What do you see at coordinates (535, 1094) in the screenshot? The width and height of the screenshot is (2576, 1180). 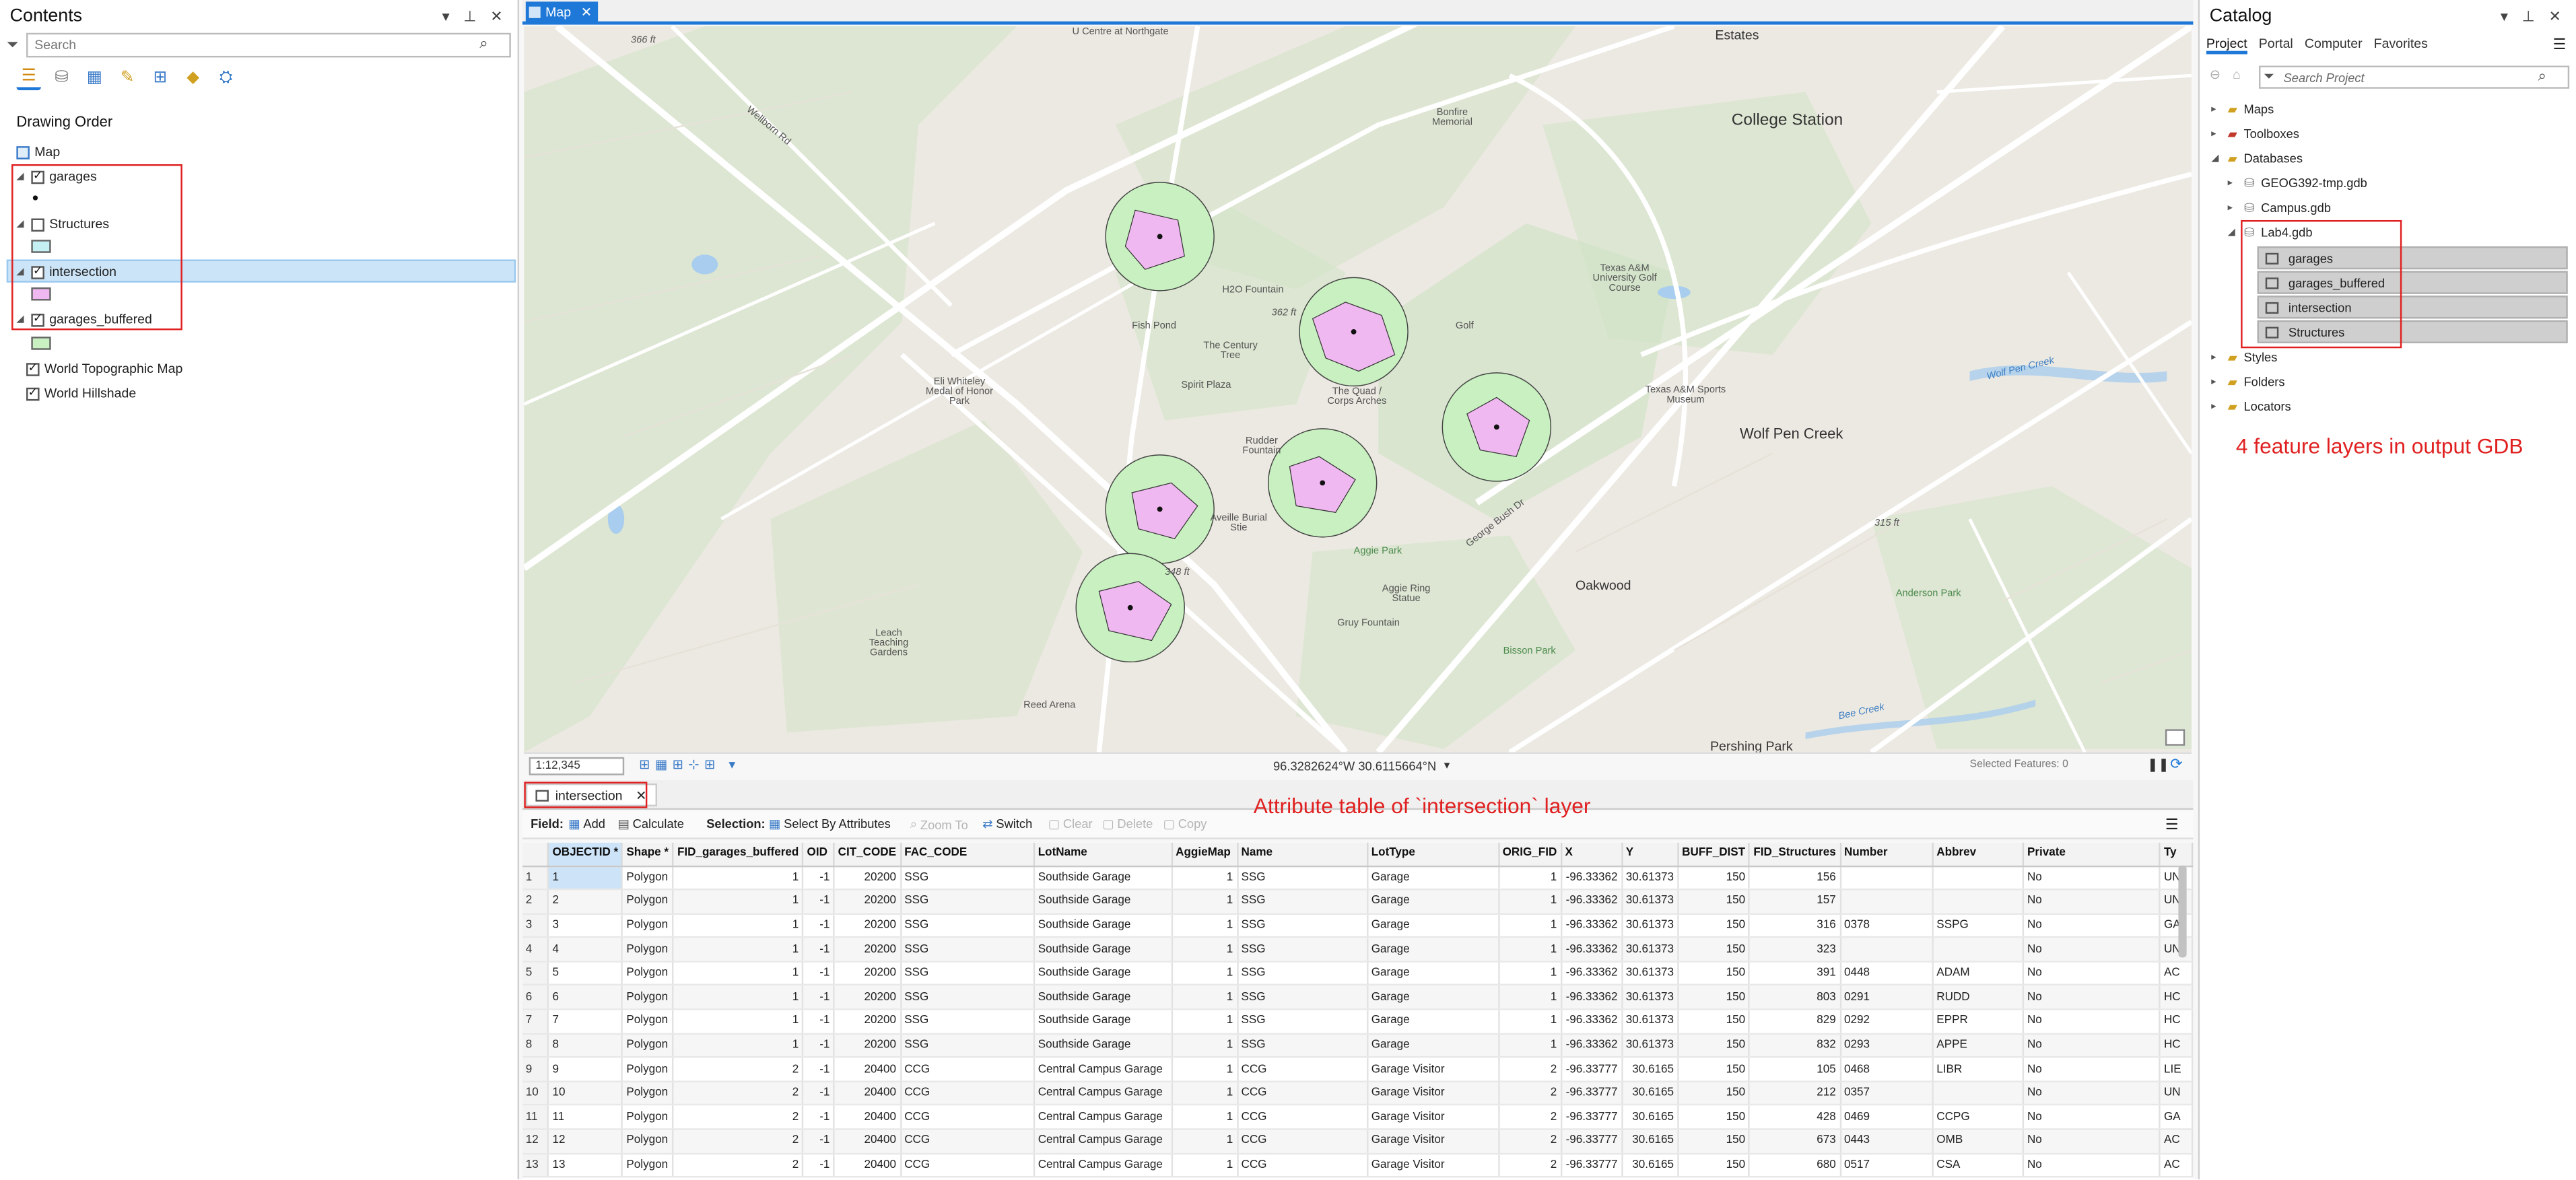 I see `row-number: 10` at bounding box center [535, 1094].